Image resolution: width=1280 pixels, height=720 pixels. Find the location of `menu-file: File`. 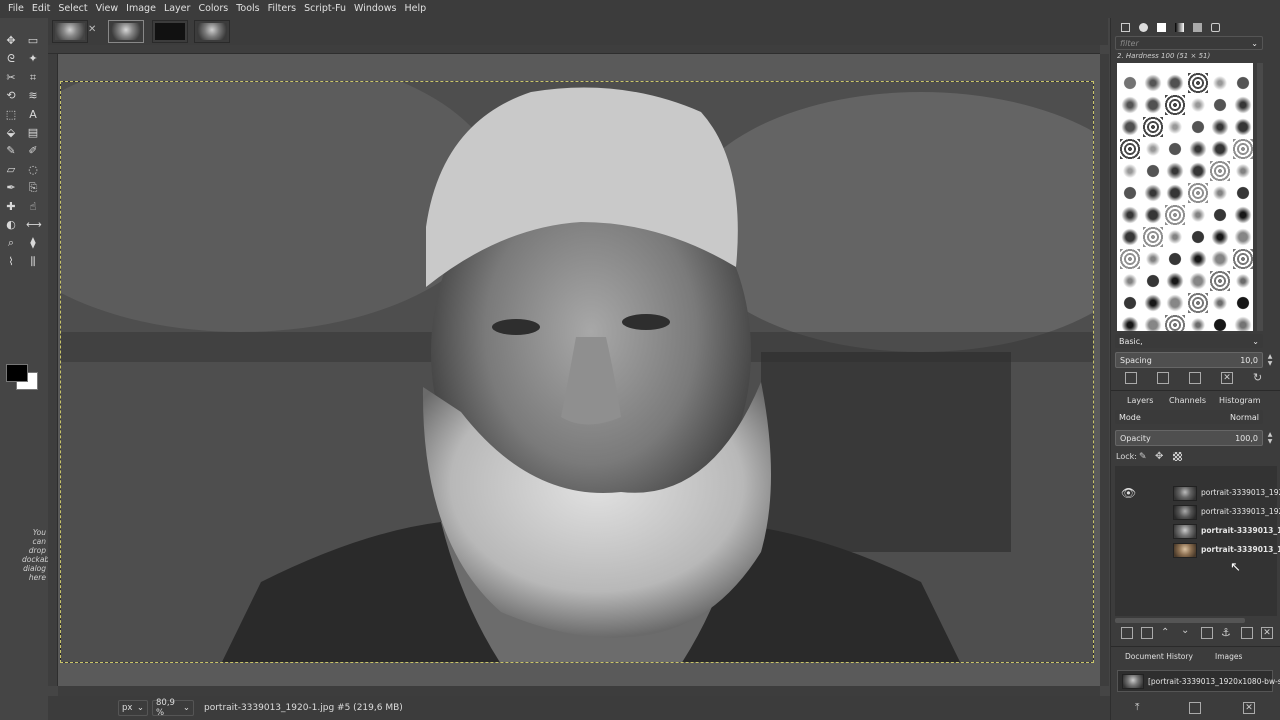

menu-file: File is located at coordinates (16, 9).